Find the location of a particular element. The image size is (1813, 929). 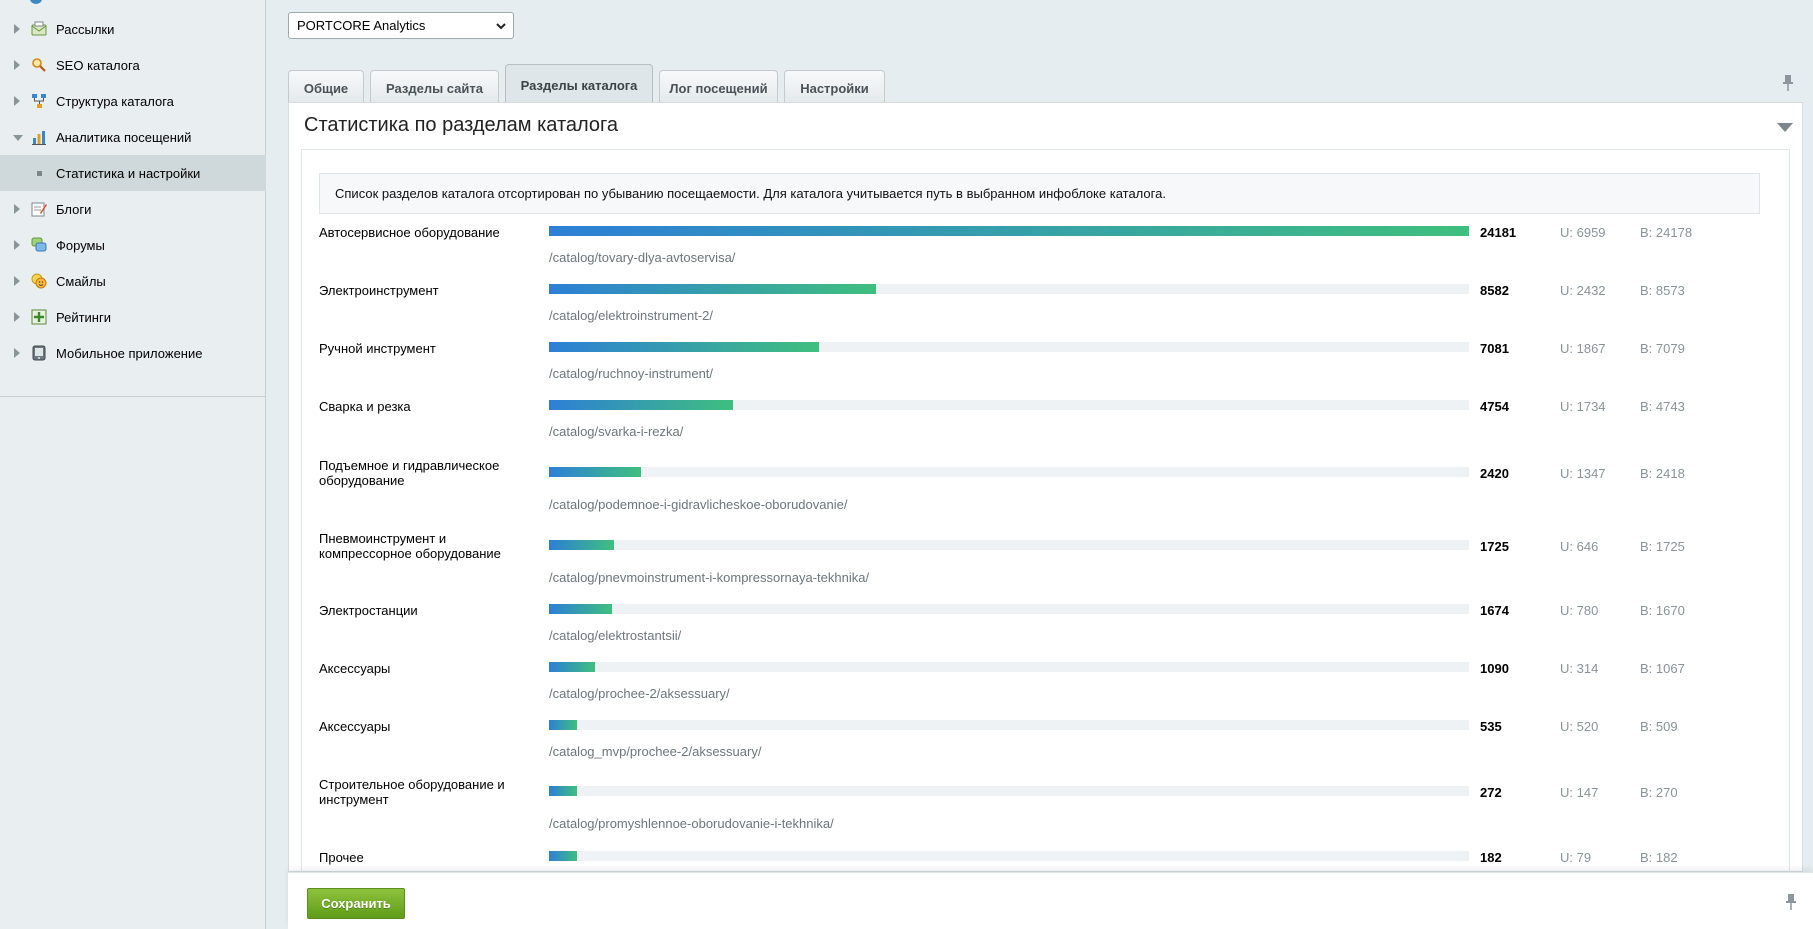

section-total: 8582 is located at coordinates (1494, 290).